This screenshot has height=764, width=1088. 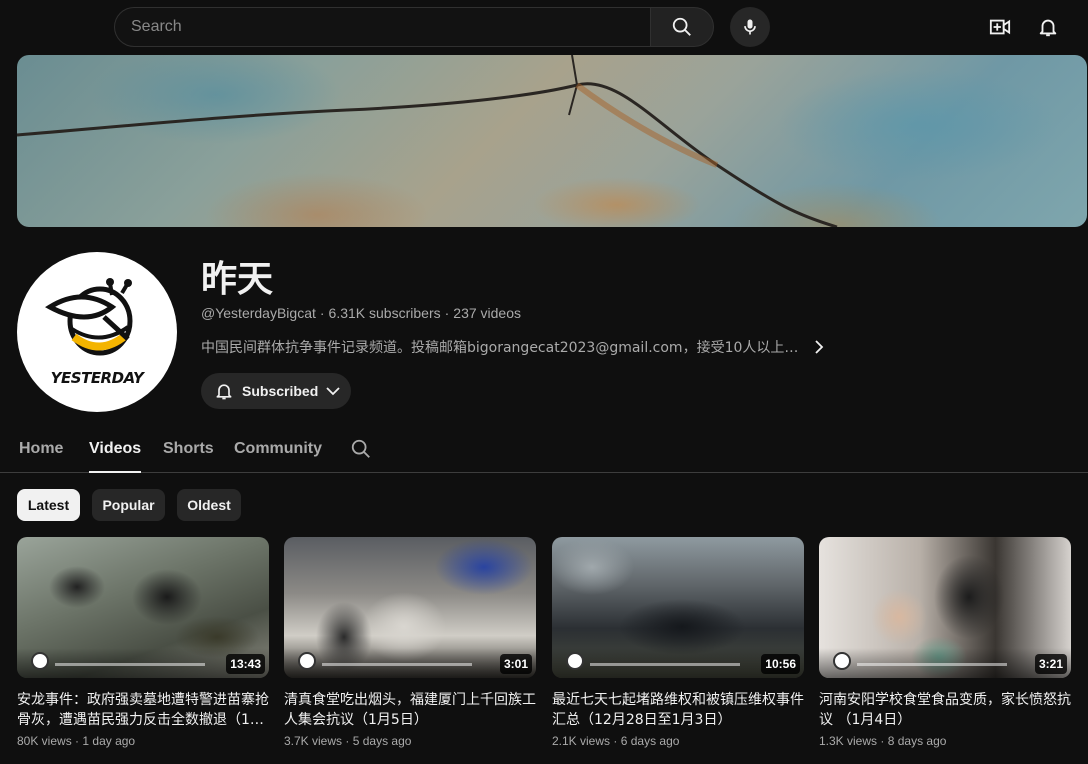 I want to click on search-box, so click(x=382, y=27).